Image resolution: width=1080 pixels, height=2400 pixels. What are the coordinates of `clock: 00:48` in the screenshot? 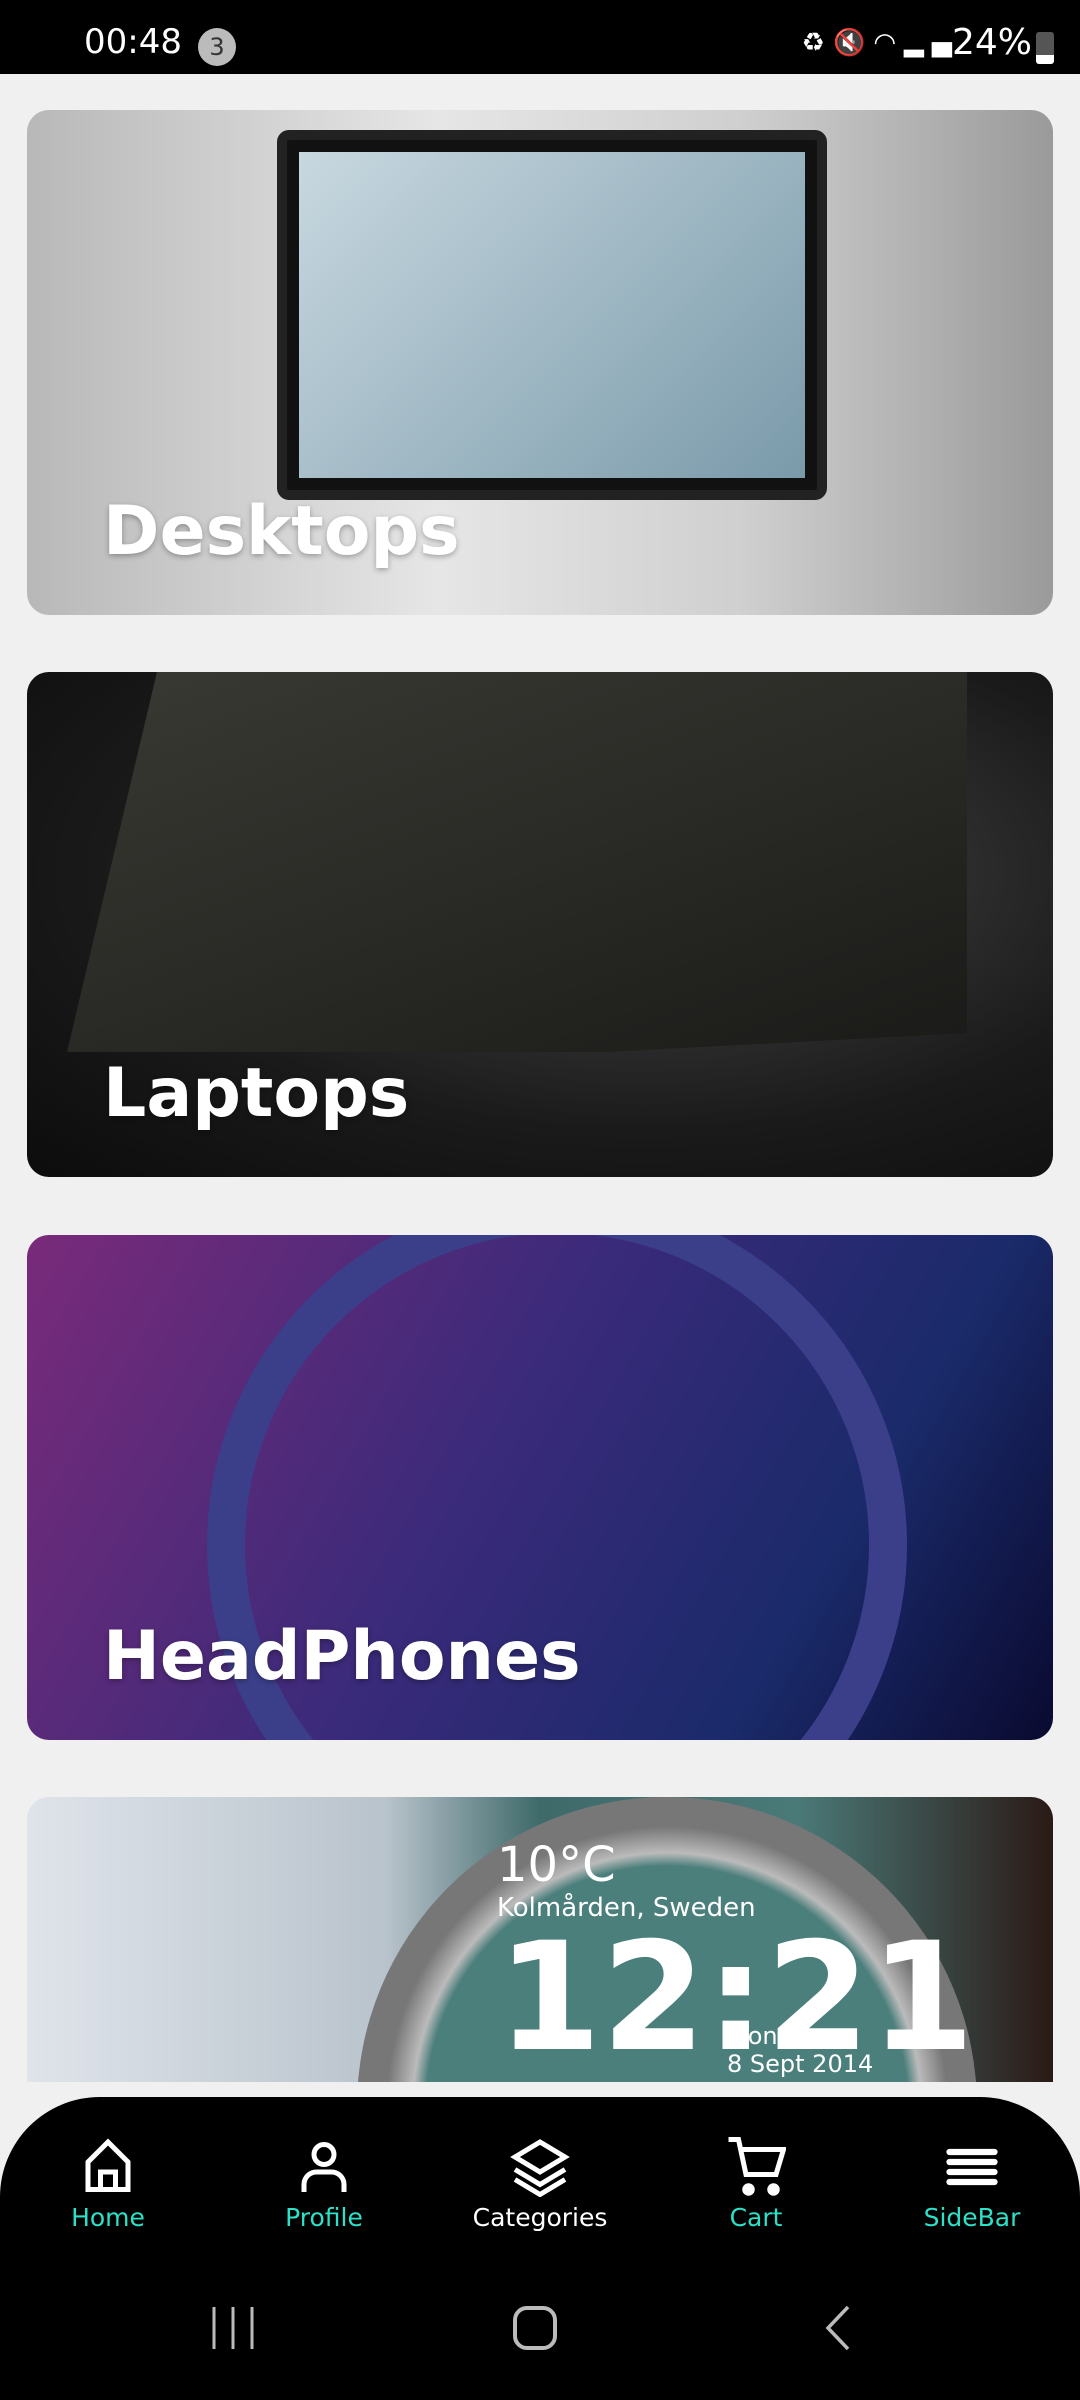 It's located at (133, 42).